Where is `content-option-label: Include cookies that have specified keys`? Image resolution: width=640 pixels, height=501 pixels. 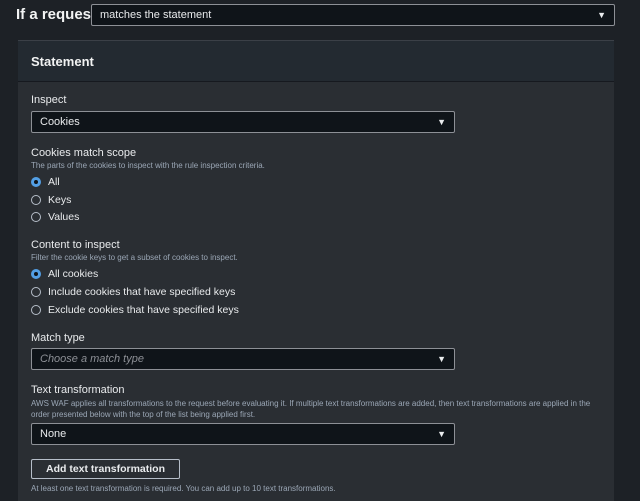
content-option-label: Include cookies that have specified keys is located at coordinates (142, 292).